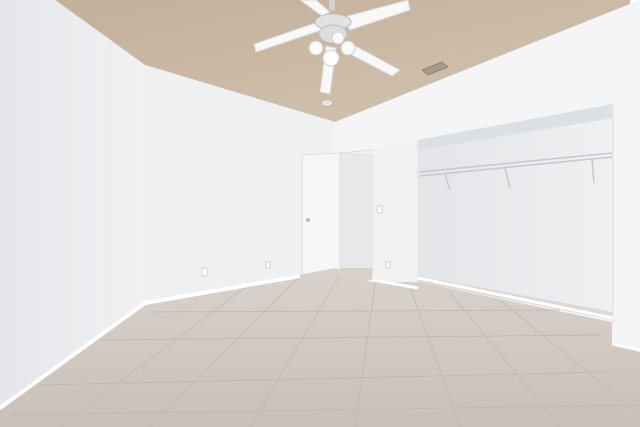 This screenshot has width=640, height=427. What do you see at coordinates (356, 210) in the screenshot?
I see `hallway-opening` at bounding box center [356, 210].